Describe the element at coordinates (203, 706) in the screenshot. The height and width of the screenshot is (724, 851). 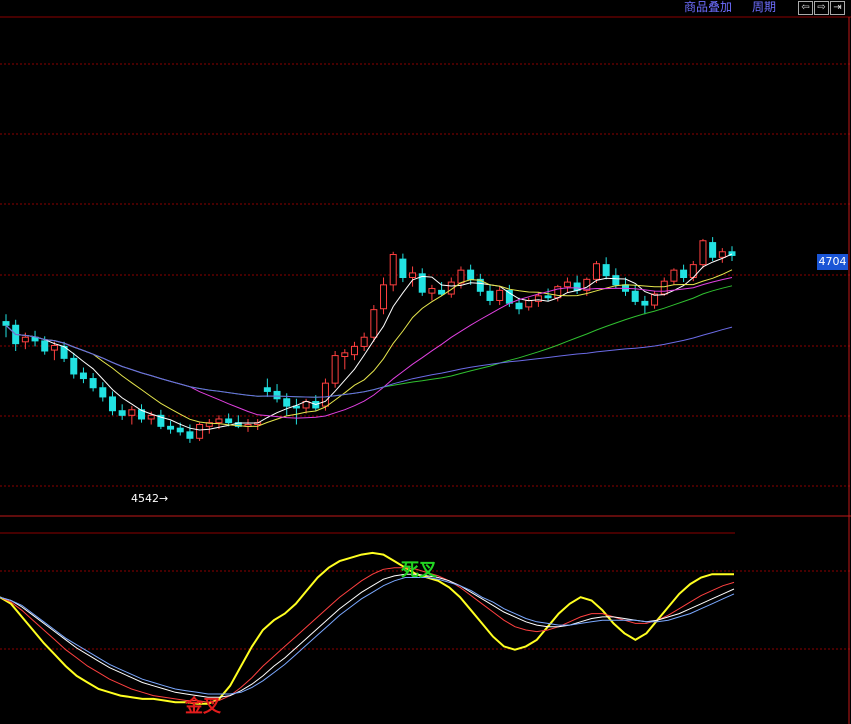
I see `gold-cross-label: 金叉` at that location.